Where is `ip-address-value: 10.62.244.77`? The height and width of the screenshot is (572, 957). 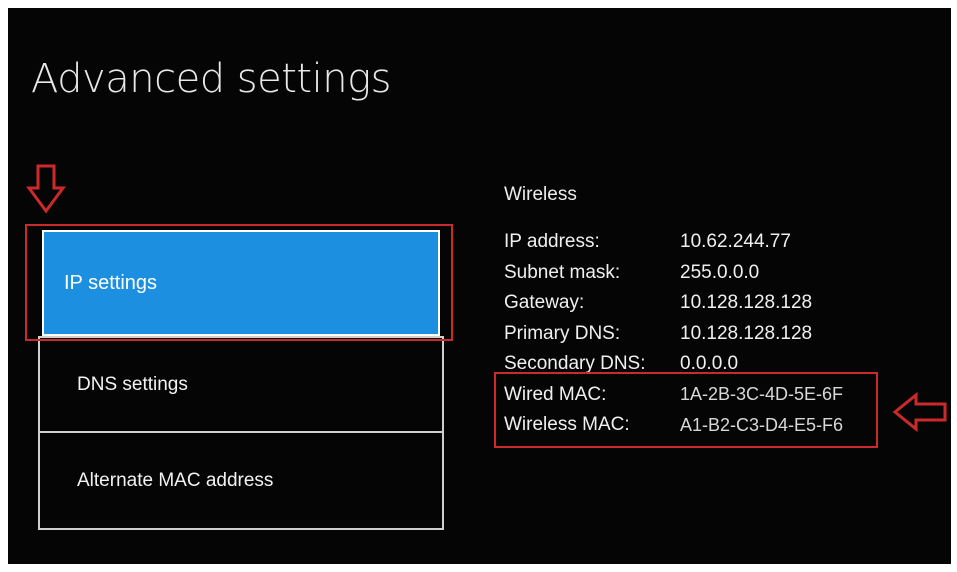 ip-address-value: 10.62.244.77 is located at coordinates (735, 242).